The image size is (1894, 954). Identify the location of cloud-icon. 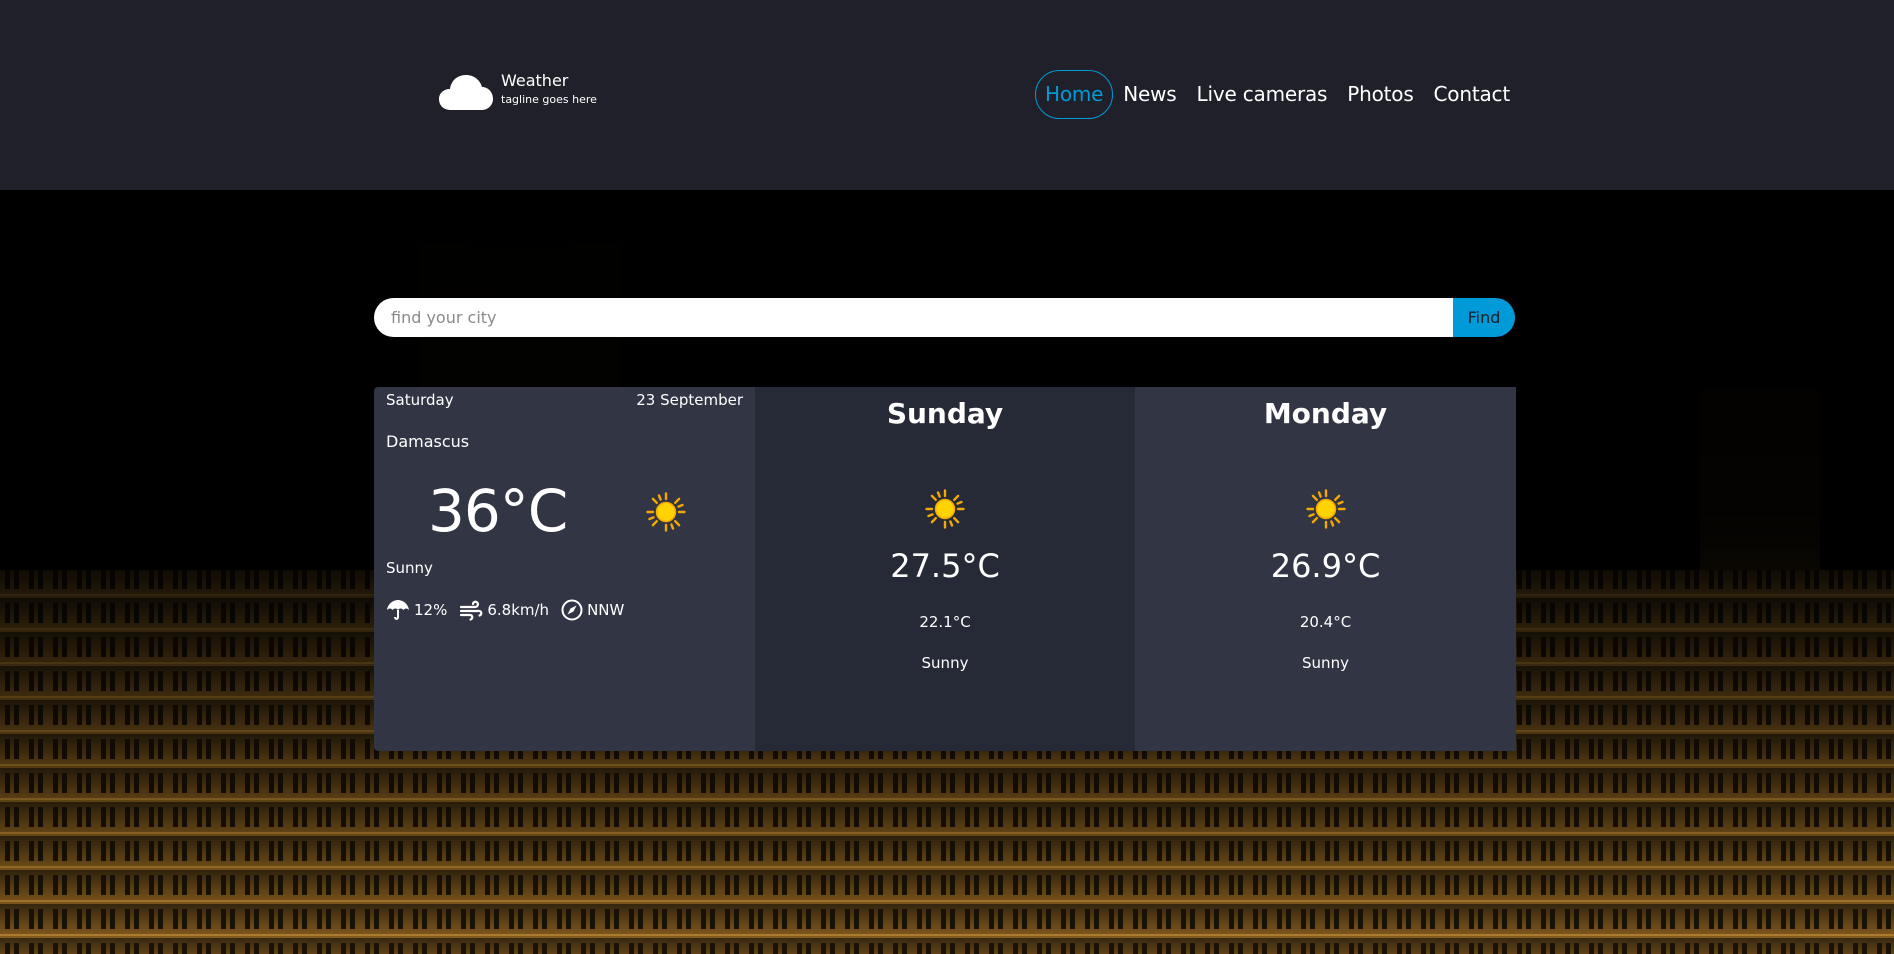
(466, 92).